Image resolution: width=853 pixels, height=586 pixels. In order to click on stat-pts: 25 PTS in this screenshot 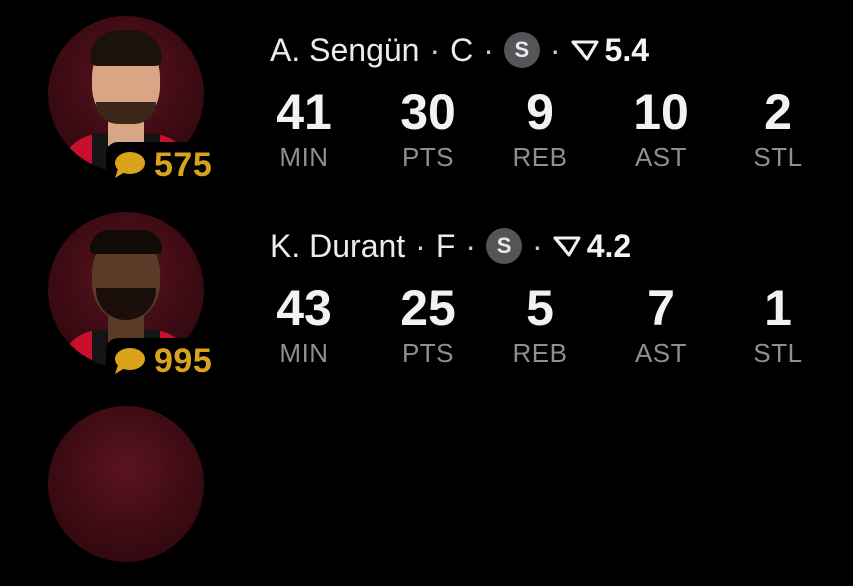, I will do `click(428, 325)`.